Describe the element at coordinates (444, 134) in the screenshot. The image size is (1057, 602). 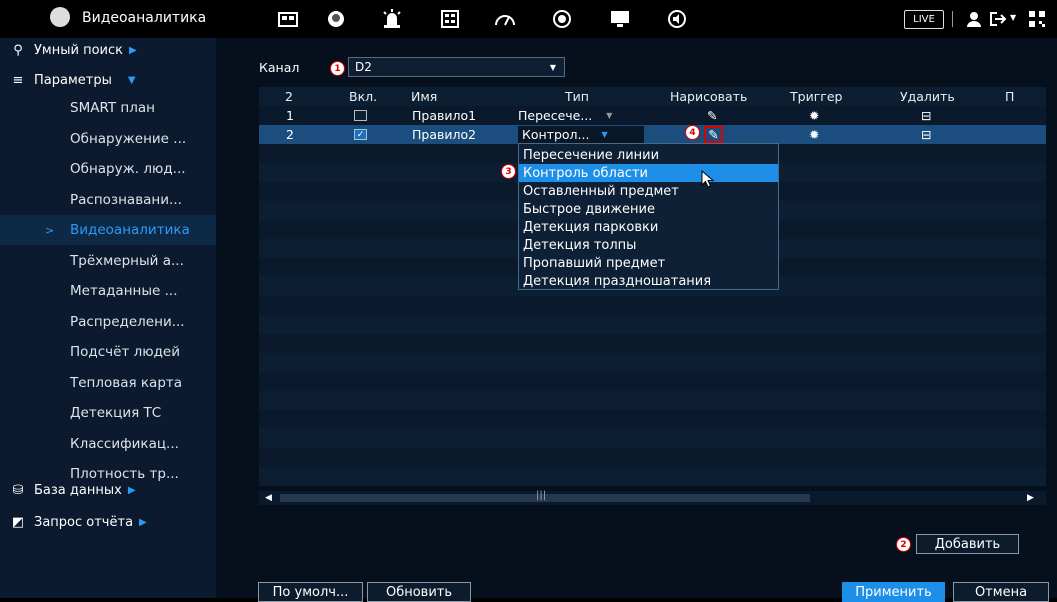
I see `rule-name: Правило2` at that location.